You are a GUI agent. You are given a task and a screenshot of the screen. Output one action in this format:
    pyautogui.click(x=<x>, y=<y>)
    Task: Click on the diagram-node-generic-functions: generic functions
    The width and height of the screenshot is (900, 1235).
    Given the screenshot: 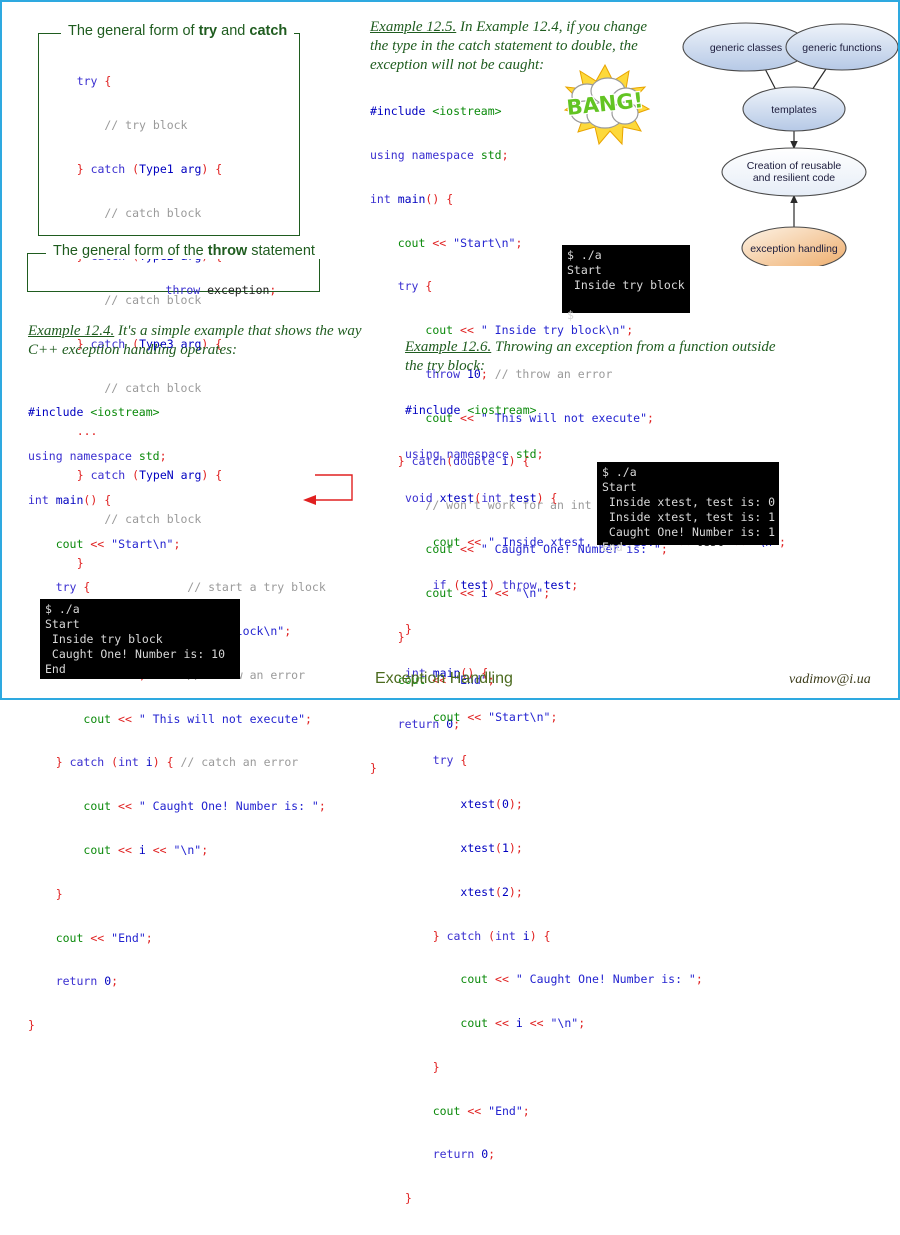 What is the action you would take?
    pyautogui.click(x=841, y=47)
    